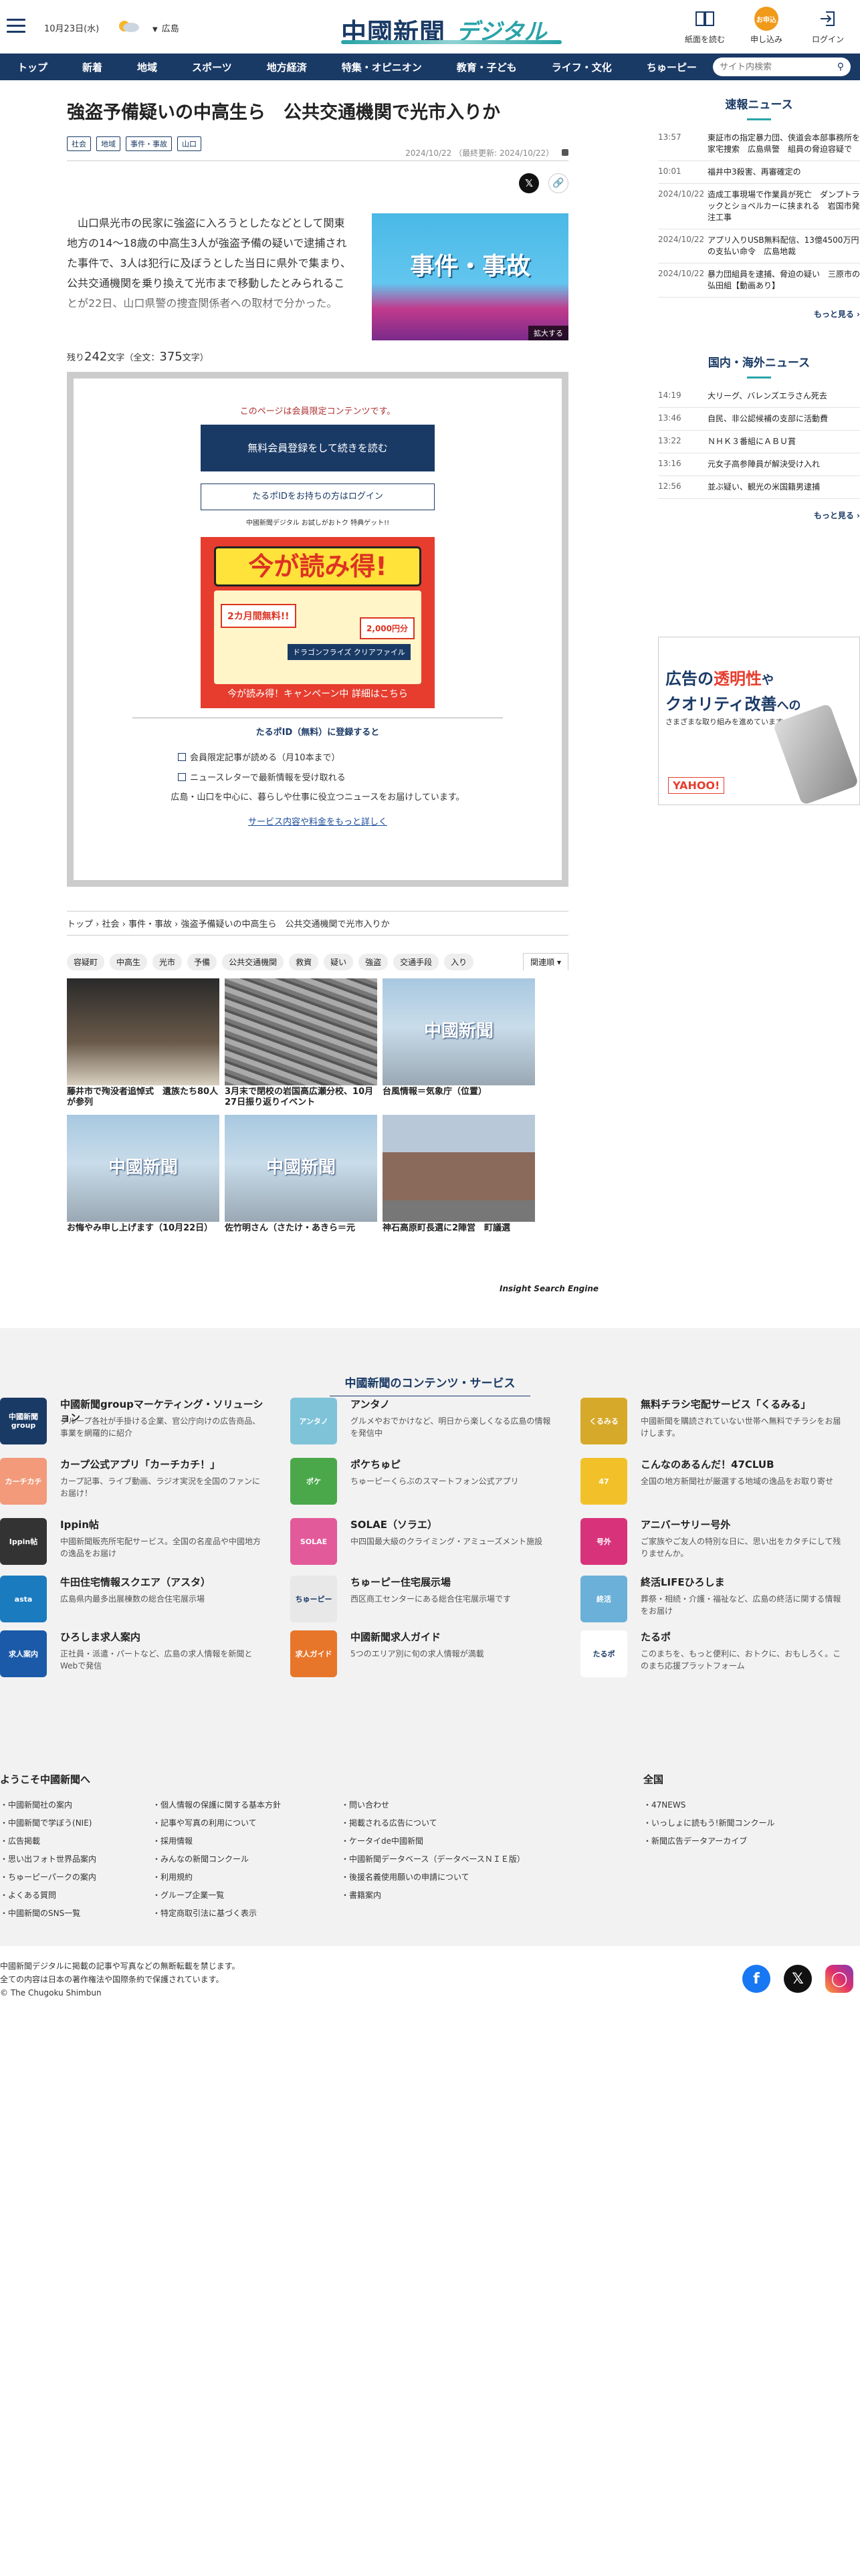 The image size is (860, 2576). Describe the element at coordinates (704, 26) in the screenshot. I see `read-paper-button: 紙面を読む` at that location.